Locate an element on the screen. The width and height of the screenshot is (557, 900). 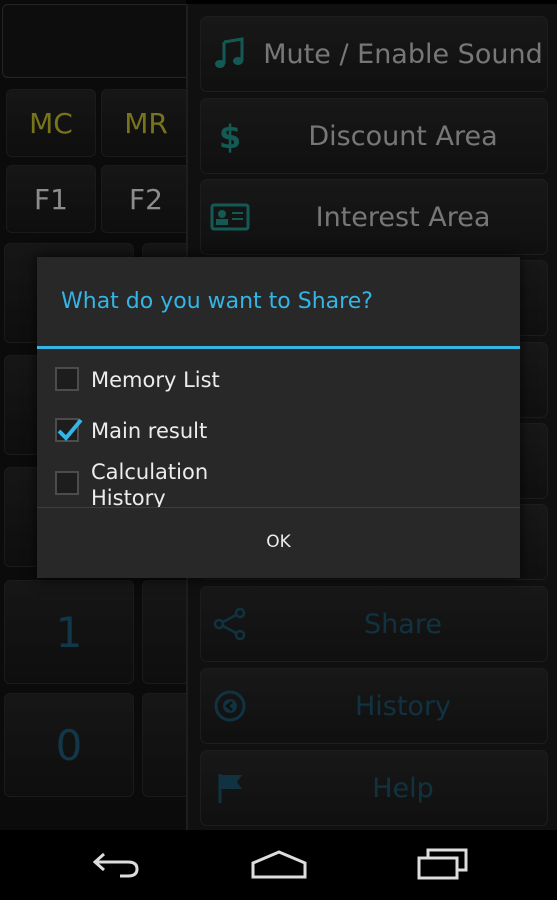
memory-list-checkbox is located at coordinates (67, 379).